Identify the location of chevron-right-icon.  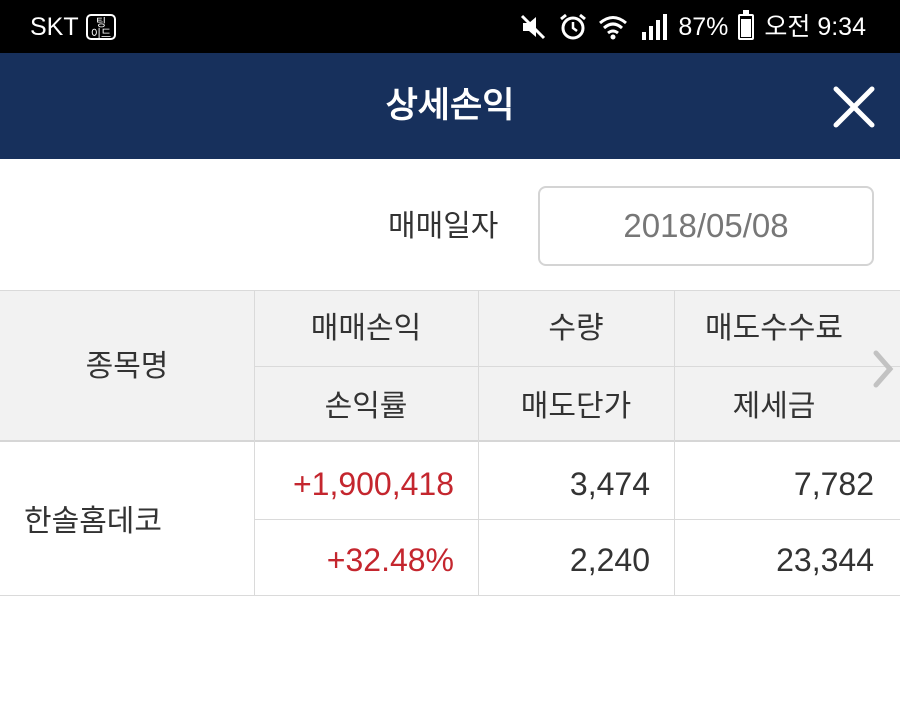
(883, 369).